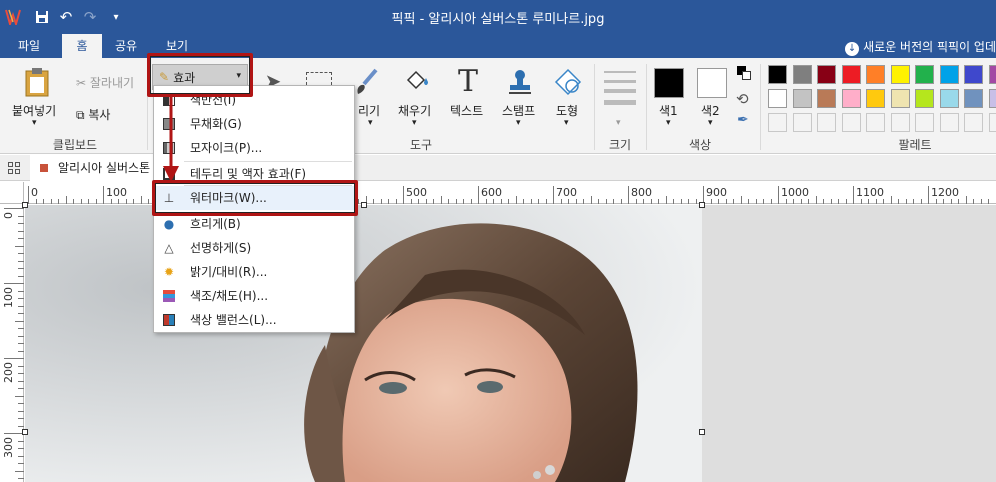 This screenshot has height=482, width=996. Describe the element at coordinates (367, 82) in the screenshot. I see `brush-icon` at that location.